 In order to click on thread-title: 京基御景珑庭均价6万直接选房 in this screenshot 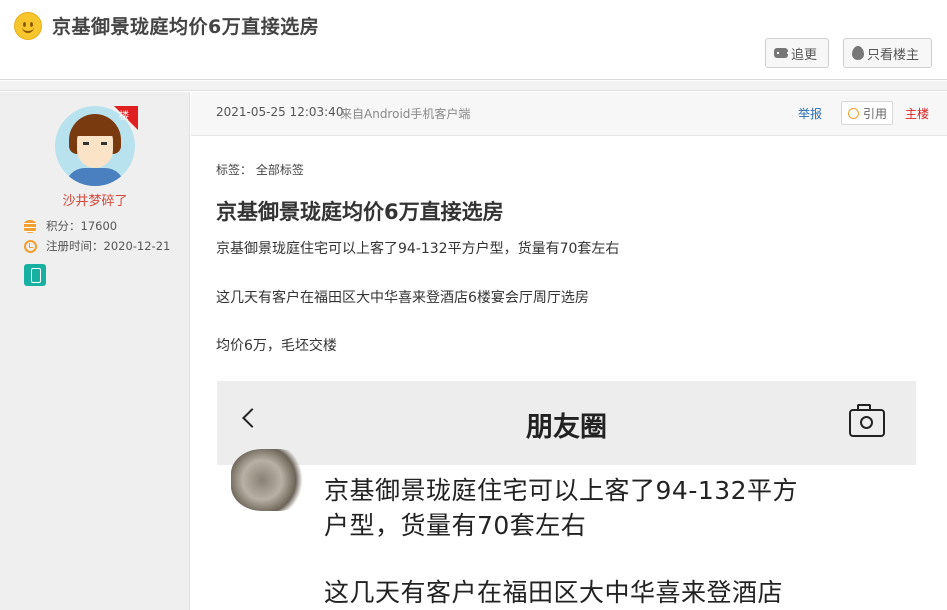, I will do `click(186, 27)`.